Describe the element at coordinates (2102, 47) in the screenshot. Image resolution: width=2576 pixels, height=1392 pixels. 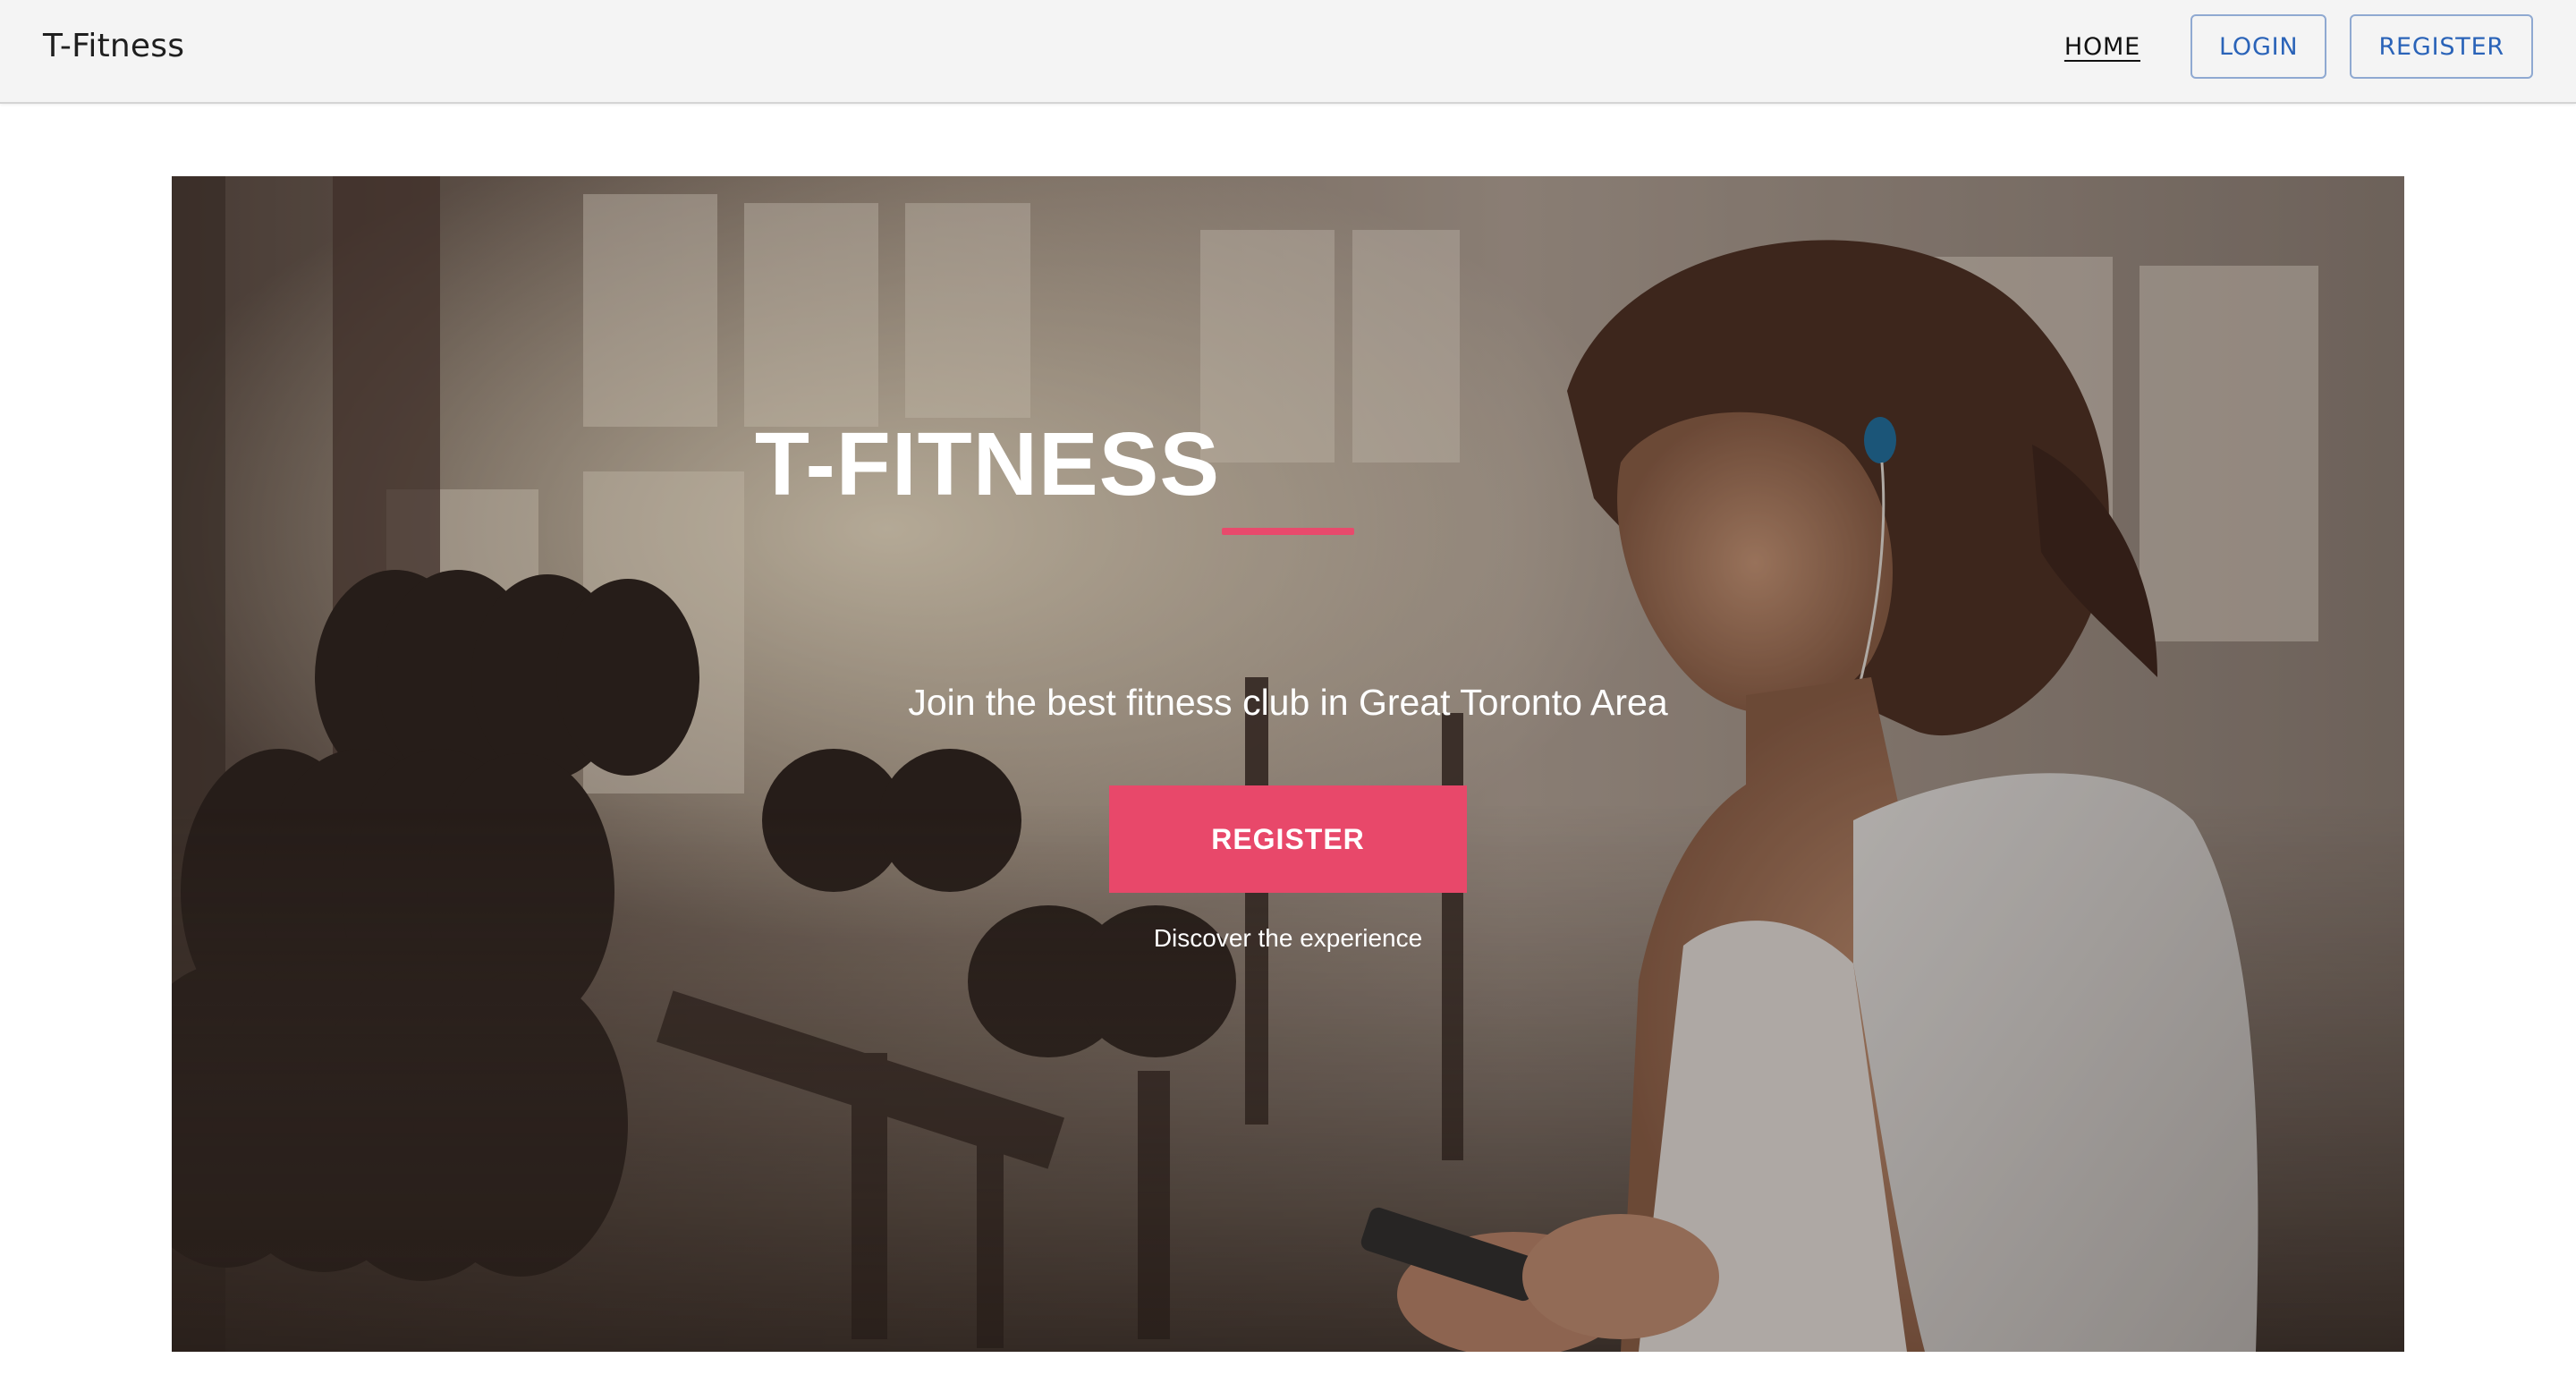
I see `nav-home-link: HOME` at that location.